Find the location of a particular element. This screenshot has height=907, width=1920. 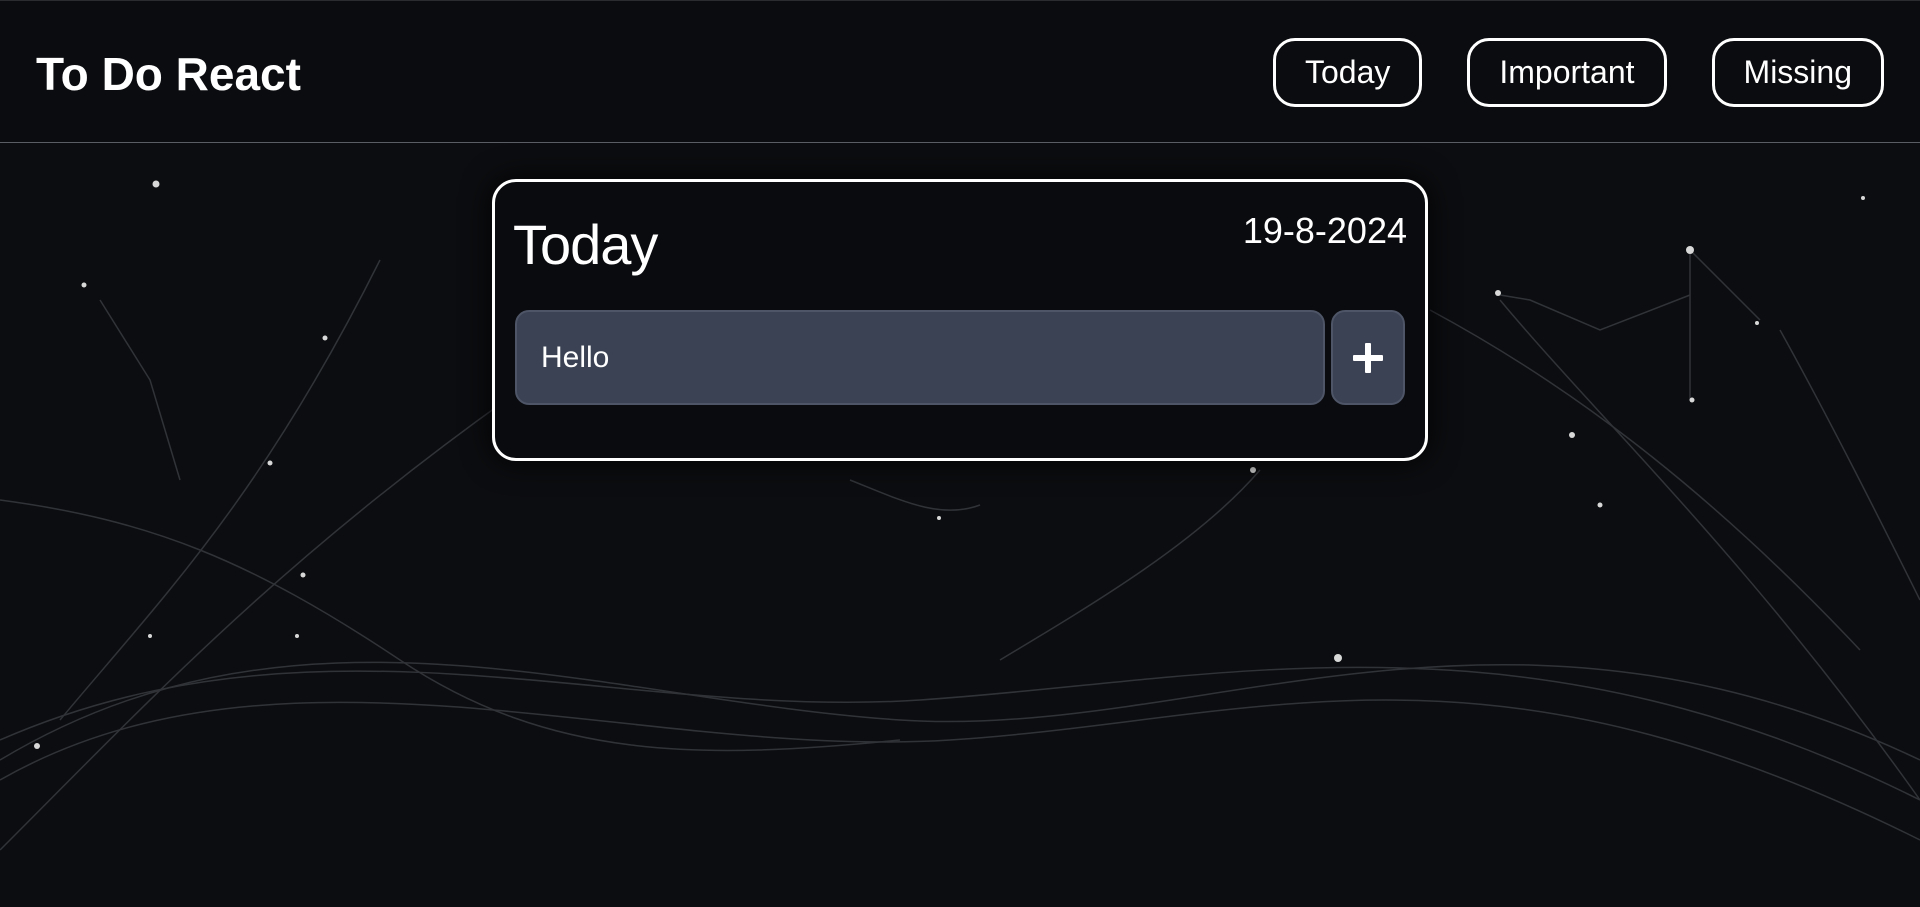

top-nav: Today Important Missing is located at coordinates (1578, 72).